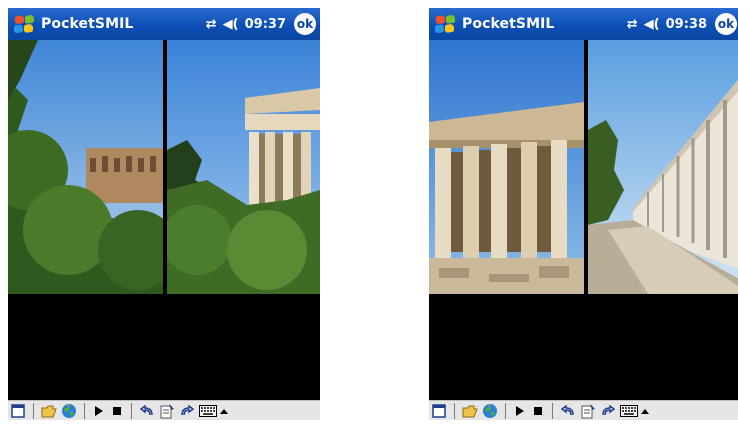 The height and width of the screenshot is (425, 738). Describe the element at coordinates (164, 24) in the screenshot. I see `title-bar: PocketSMIL ⇄ ◀( 09:37 ok` at that location.